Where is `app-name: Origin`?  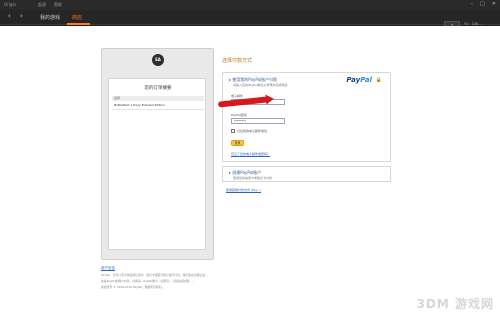 app-name: Origin is located at coordinates (10, 4).